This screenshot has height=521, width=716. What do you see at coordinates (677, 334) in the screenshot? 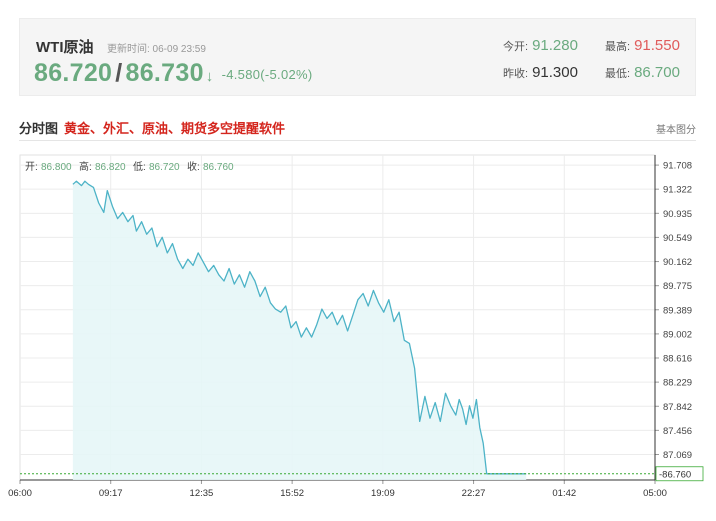
I see `y-tick-label: 89.002` at bounding box center [677, 334].